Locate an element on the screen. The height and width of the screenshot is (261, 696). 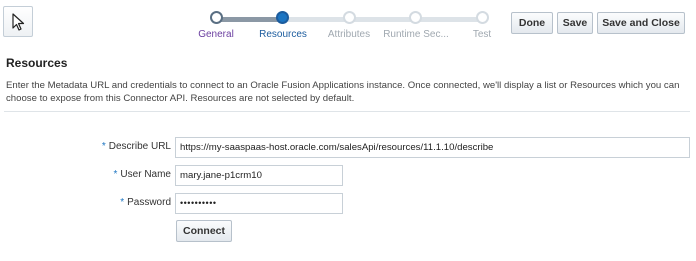
train-stop-runtime-security is located at coordinates (415, 17).